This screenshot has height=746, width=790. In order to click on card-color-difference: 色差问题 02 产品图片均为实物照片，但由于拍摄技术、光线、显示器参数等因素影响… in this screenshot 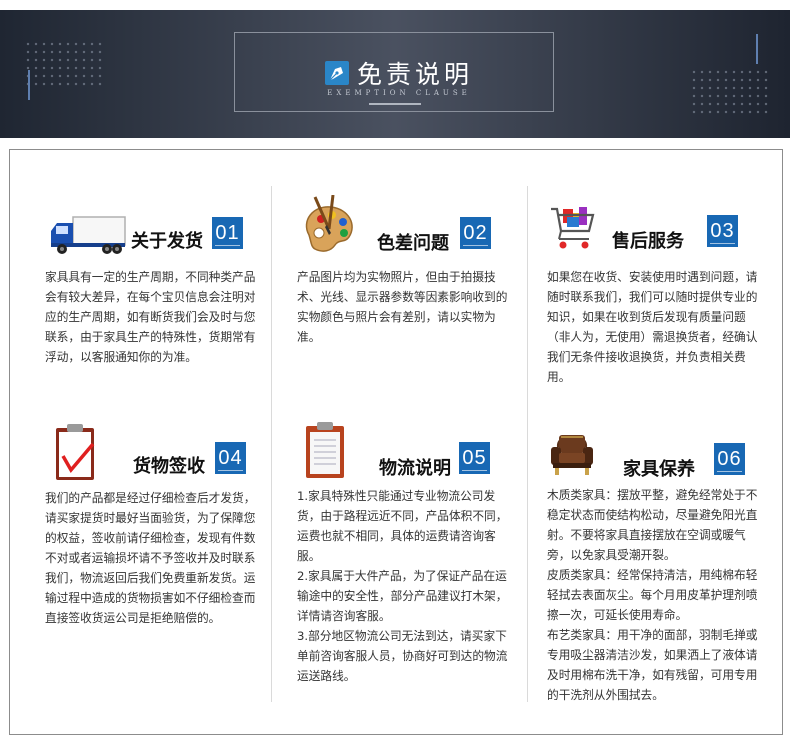, I will do `click(407, 270)`.